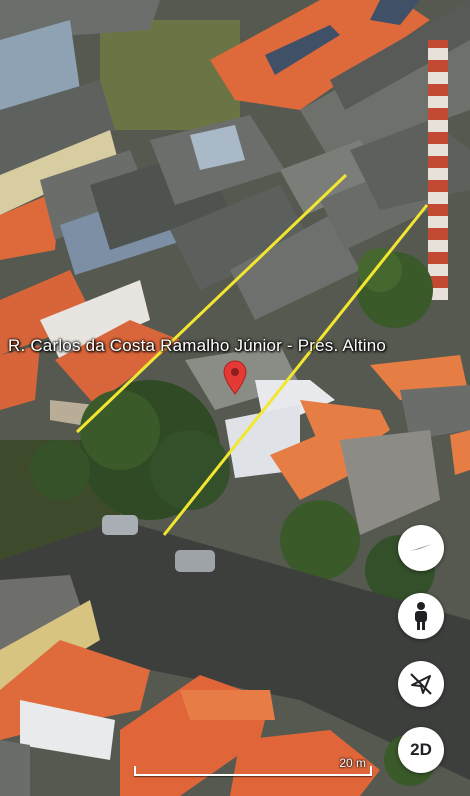 The height and width of the screenshot is (796, 470). I want to click on compass-button, so click(421, 548).